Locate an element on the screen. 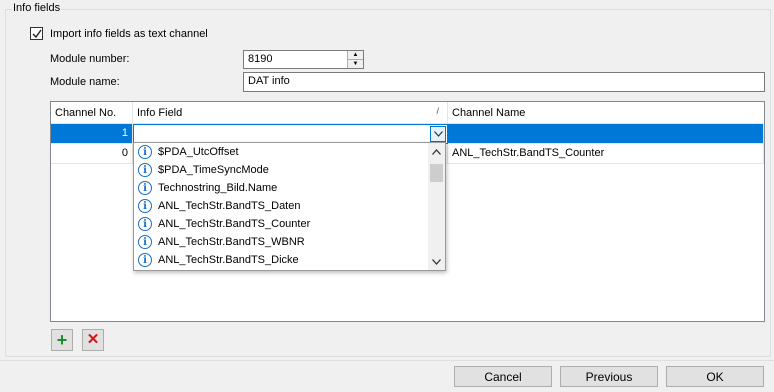  list-item-label: ANL_TechStr.BandTS_Counter is located at coordinates (234, 224).